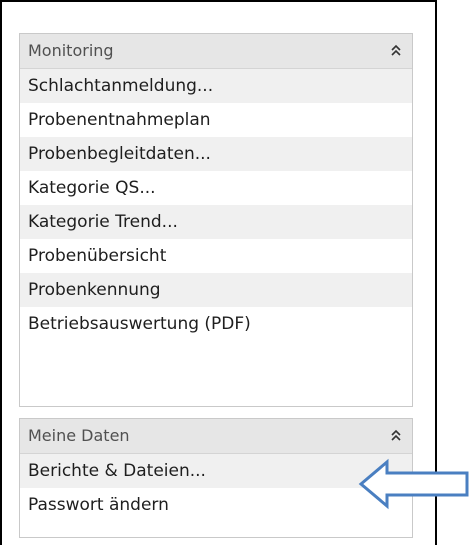  What do you see at coordinates (216, 436) in the screenshot?
I see `meine-daten-panel-header: Meine Daten` at bounding box center [216, 436].